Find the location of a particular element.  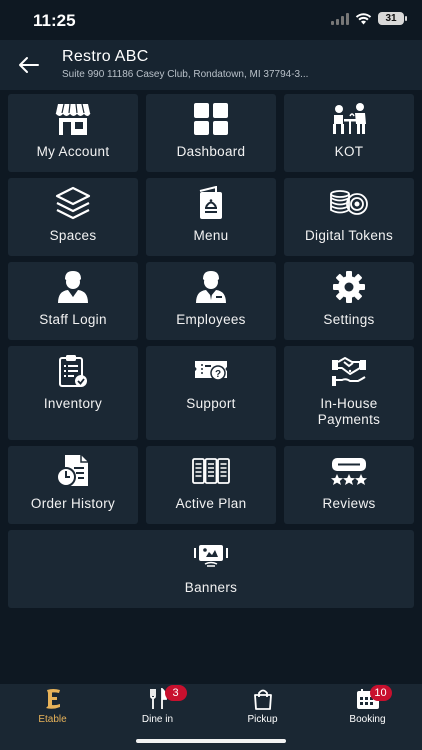

kot-tile: KOT is located at coordinates (349, 133).